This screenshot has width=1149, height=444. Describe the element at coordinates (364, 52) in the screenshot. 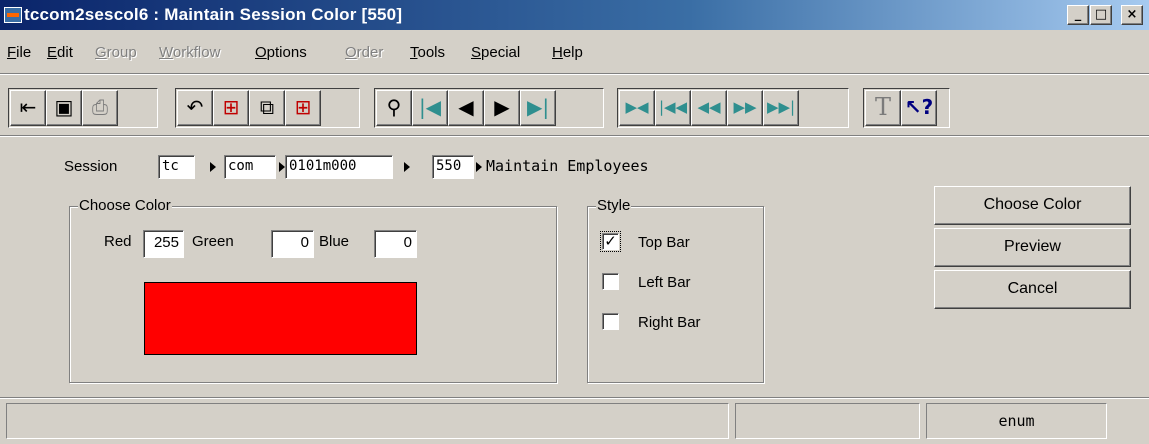

I see `menu-order: Order` at that location.